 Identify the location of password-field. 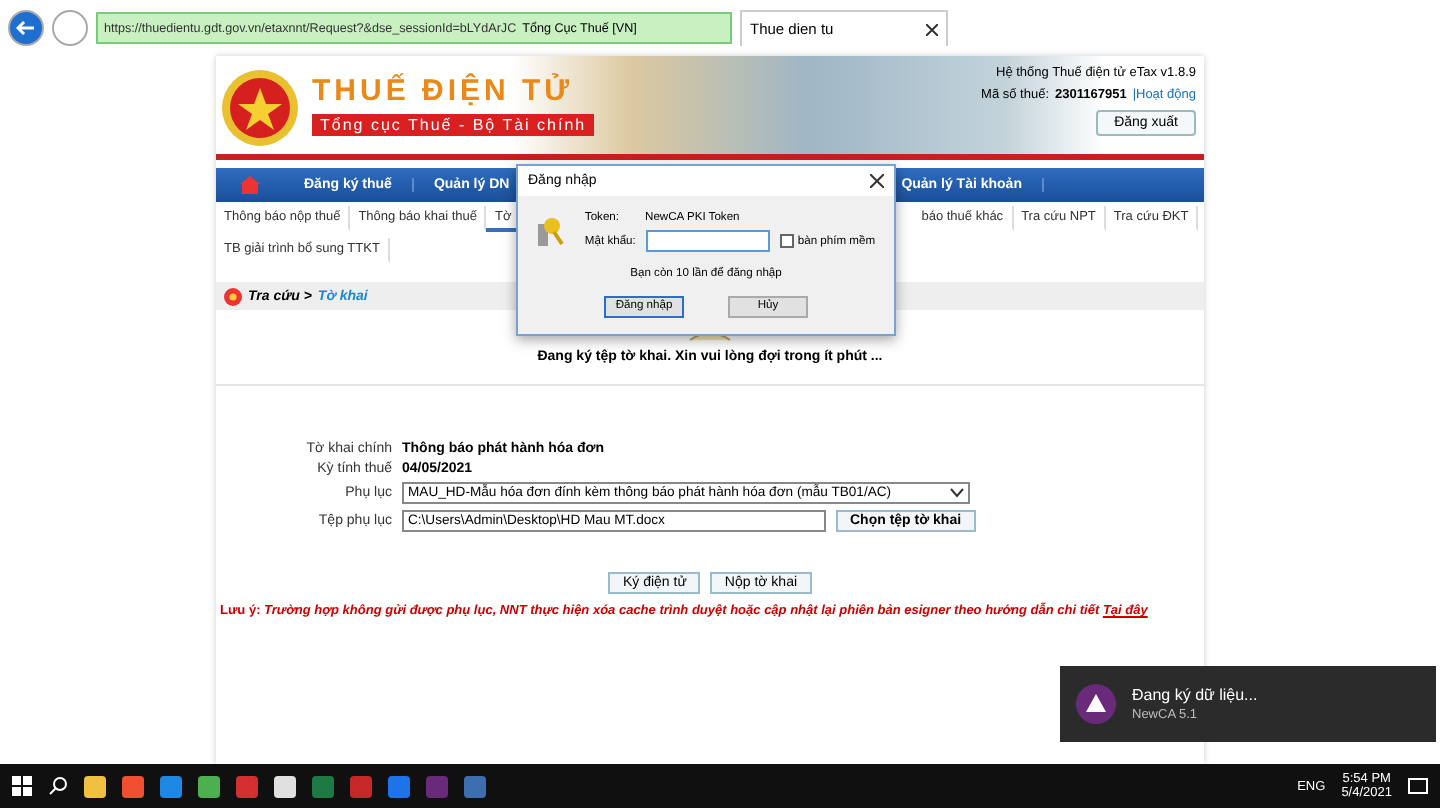
(707, 241).